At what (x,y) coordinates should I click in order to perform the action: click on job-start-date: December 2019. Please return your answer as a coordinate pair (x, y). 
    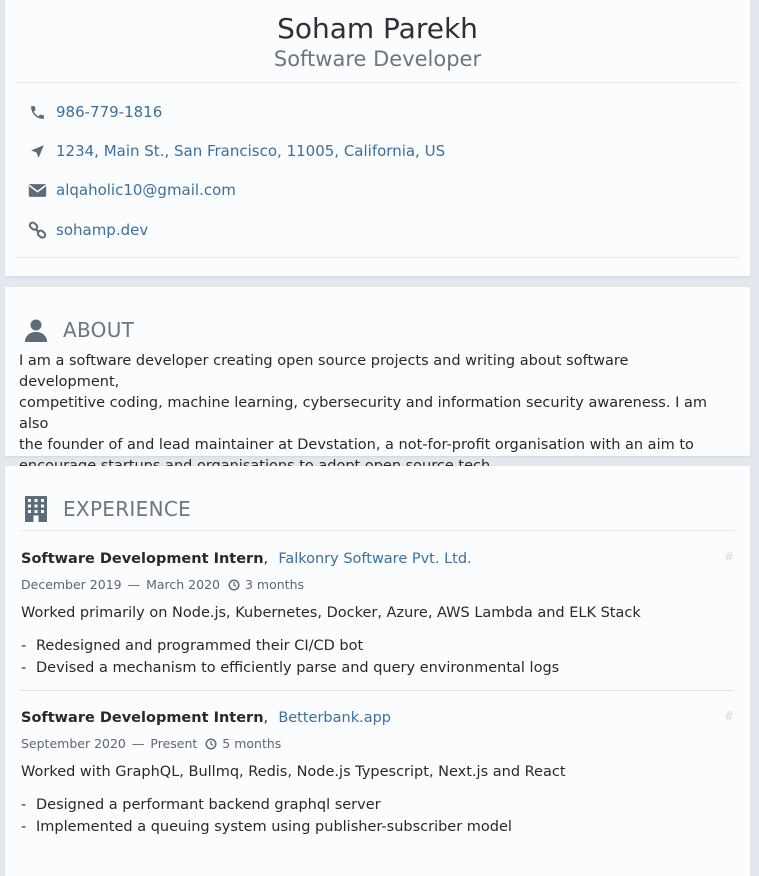
    Looking at the image, I should click on (71, 584).